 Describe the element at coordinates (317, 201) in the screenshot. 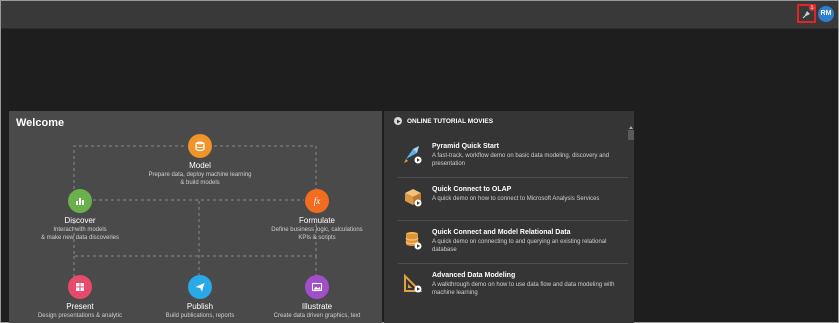

I see `function-icon: fx` at that location.